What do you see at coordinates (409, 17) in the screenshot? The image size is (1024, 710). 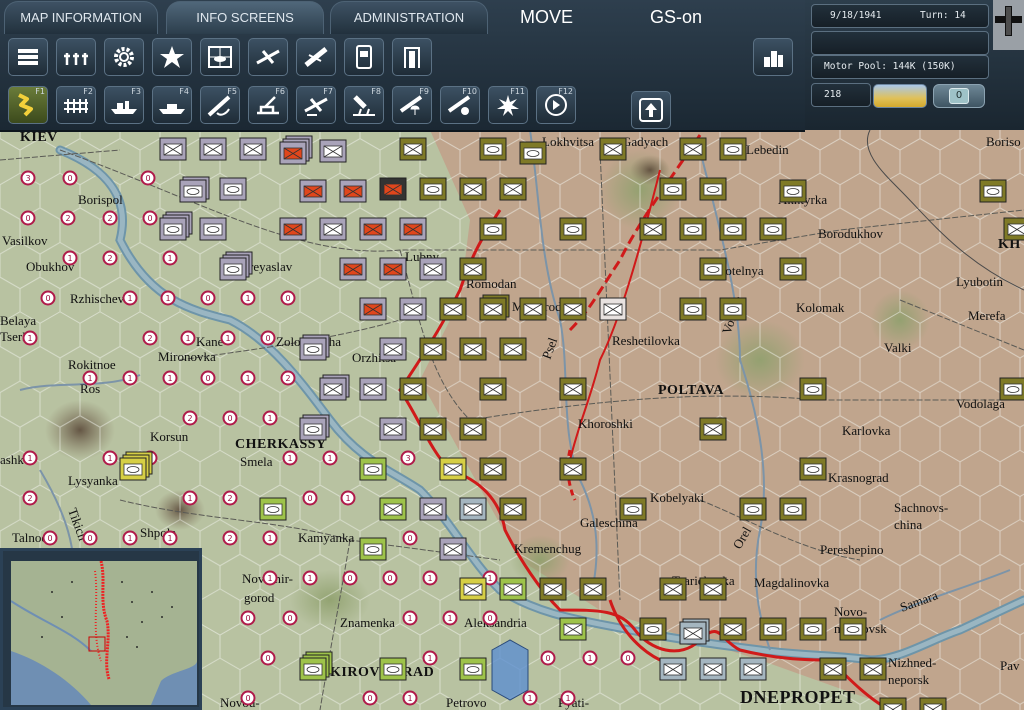 I see `tab-administration: ADMINISTRATION` at bounding box center [409, 17].